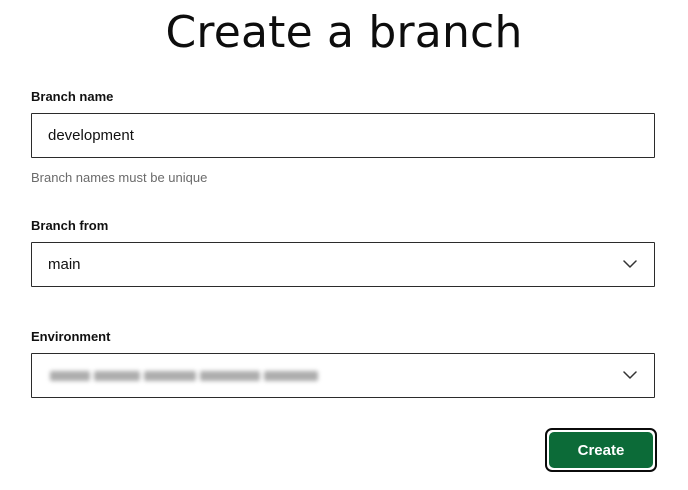 This screenshot has height=490, width=688. Describe the element at coordinates (191, 376) in the screenshot. I see `environment-value-redacted` at that location.